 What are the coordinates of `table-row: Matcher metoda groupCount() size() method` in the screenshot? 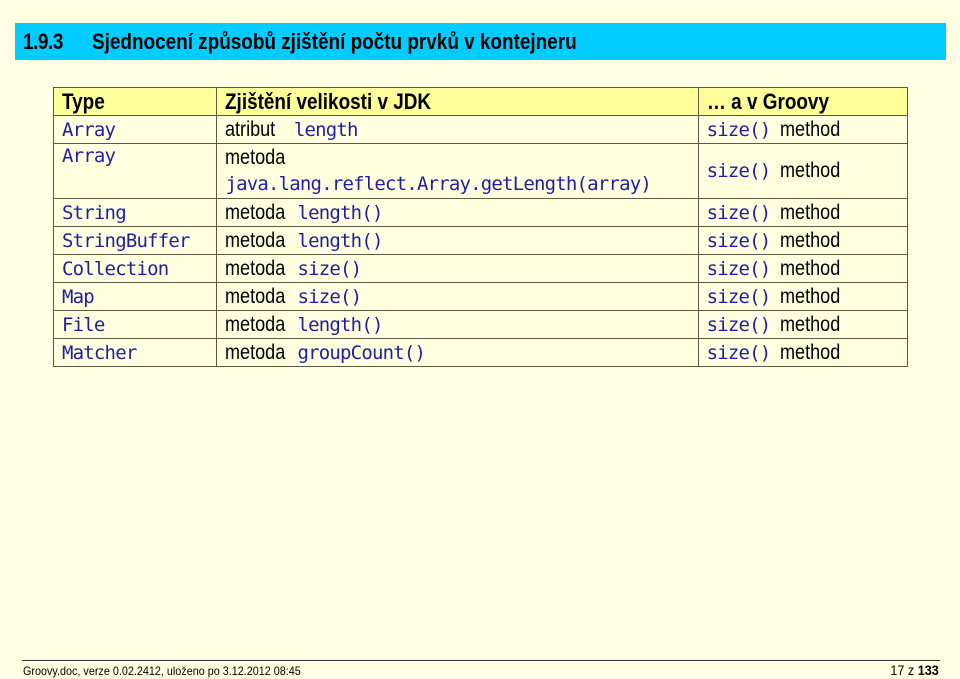 It's located at (480, 352).